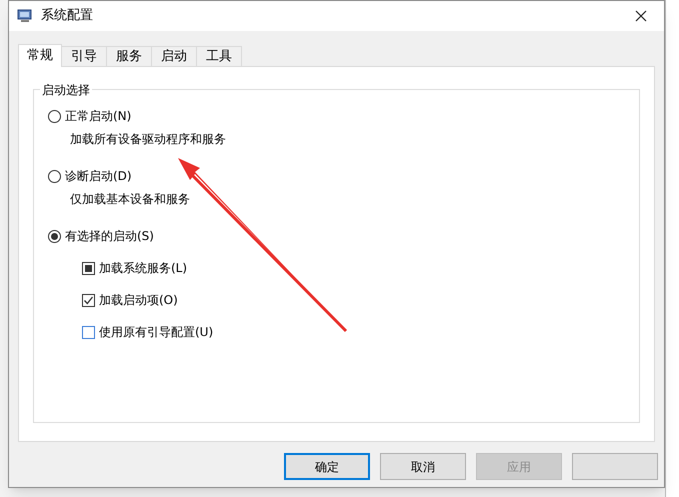 The width and height of the screenshot is (679, 497). What do you see at coordinates (98, 176) in the screenshot?
I see `radio-label: 诊断启动(D)` at bounding box center [98, 176].